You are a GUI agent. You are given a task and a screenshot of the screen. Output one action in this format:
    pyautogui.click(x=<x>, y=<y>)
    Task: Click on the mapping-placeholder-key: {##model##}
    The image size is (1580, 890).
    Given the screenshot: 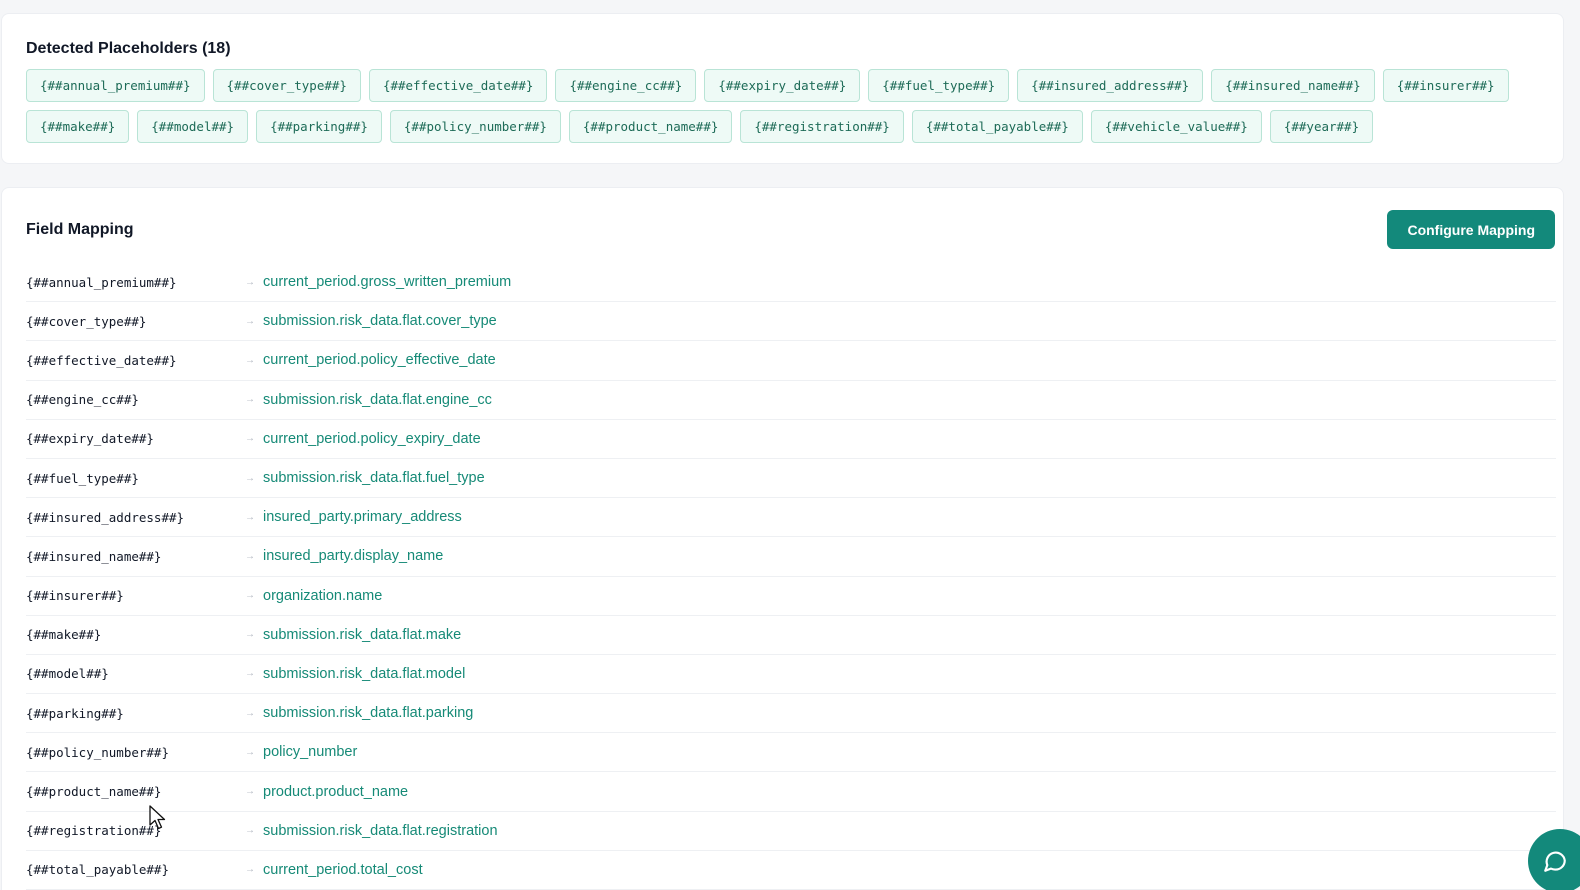 What is the action you would take?
    pyautogui.click(x=67, y=674)
    